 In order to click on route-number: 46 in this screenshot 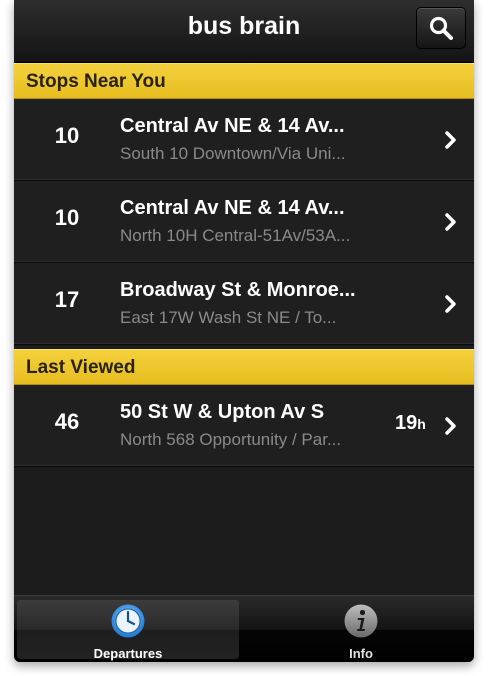, I will do `click(67, 421)`.